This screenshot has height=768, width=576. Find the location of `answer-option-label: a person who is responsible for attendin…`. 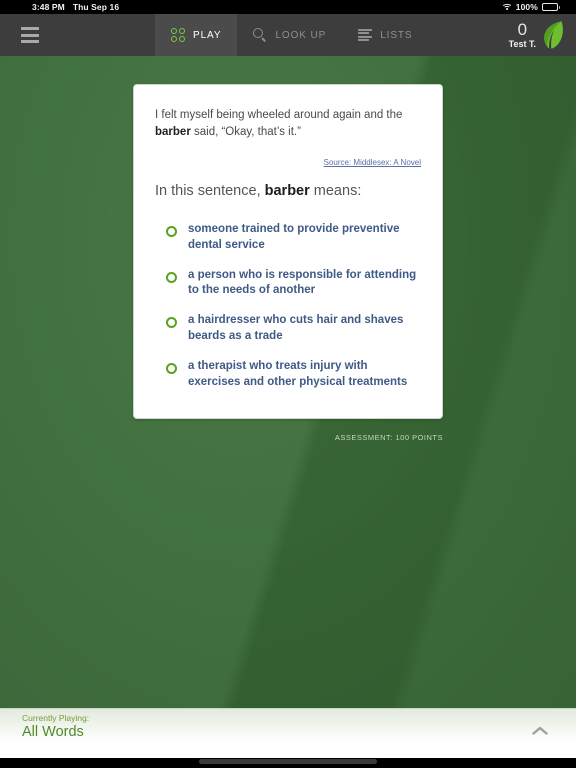

answer-option-label: a person who is responsible for attendin… is located at coordinates (302, 282).